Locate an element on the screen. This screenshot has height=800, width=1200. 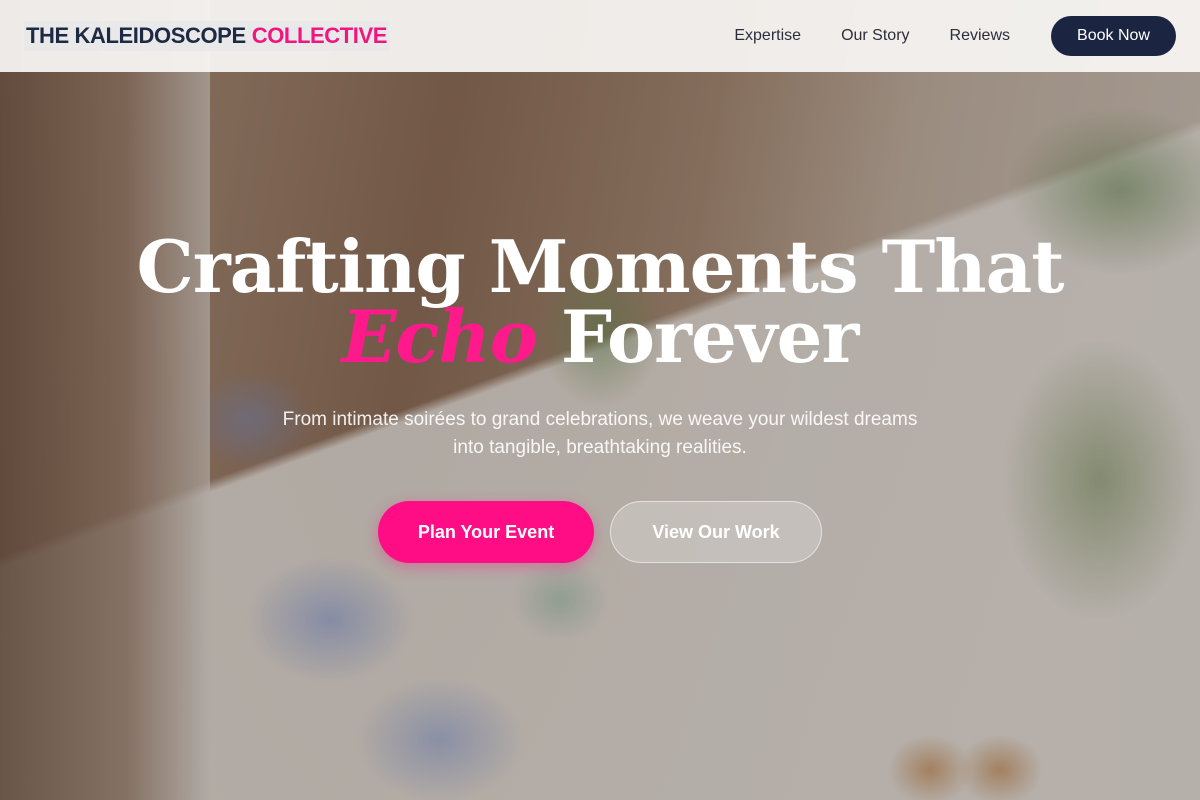
plan-your-event-button: Plan Your Event is located at coordinates (486, 532).